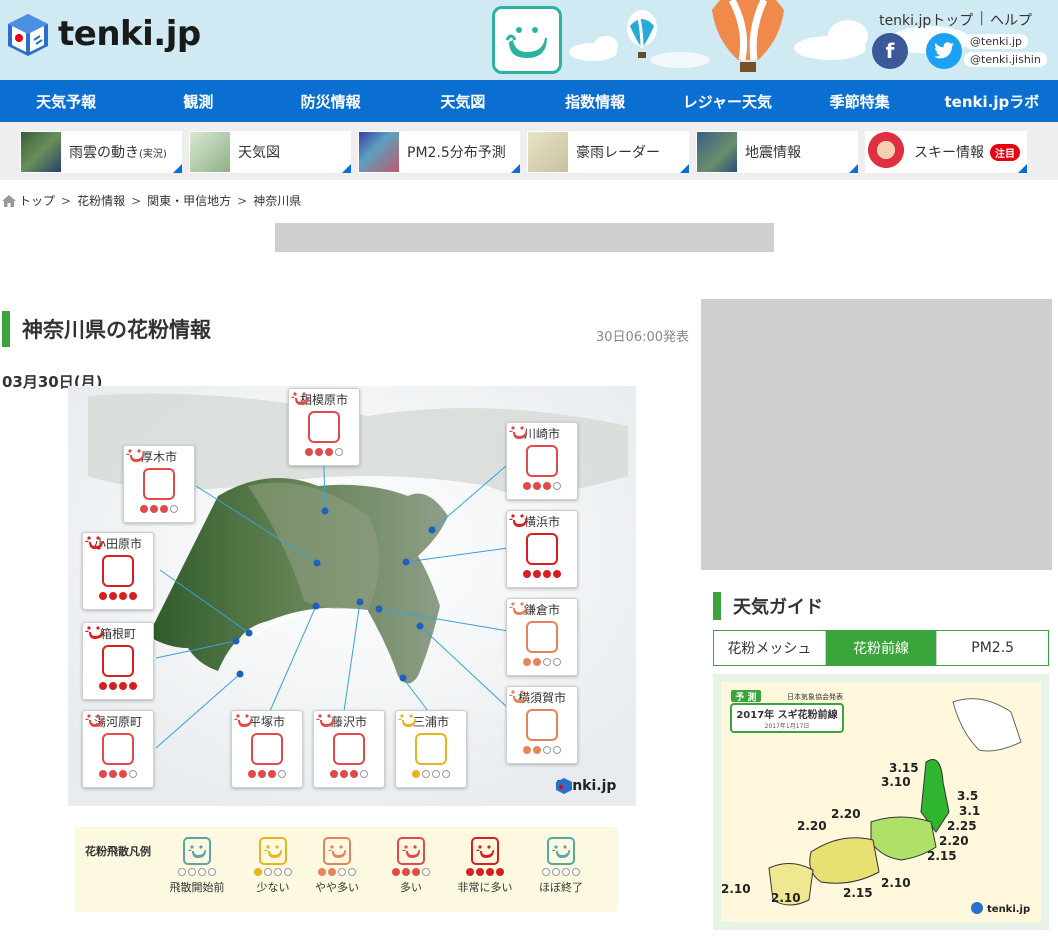 The height and width of the screenshot is (944, 1058). I want to click on nav-forecast: 天気予報, so click(66, 101).